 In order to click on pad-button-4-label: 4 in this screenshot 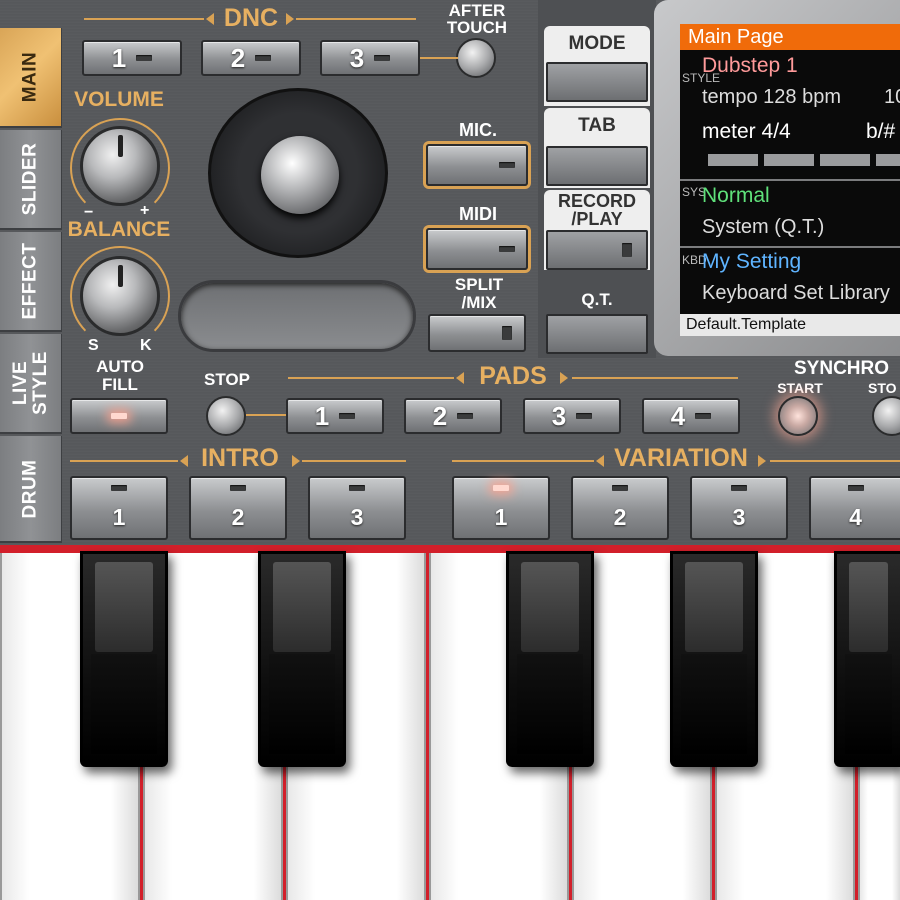, I will do `click(678, 415)`.